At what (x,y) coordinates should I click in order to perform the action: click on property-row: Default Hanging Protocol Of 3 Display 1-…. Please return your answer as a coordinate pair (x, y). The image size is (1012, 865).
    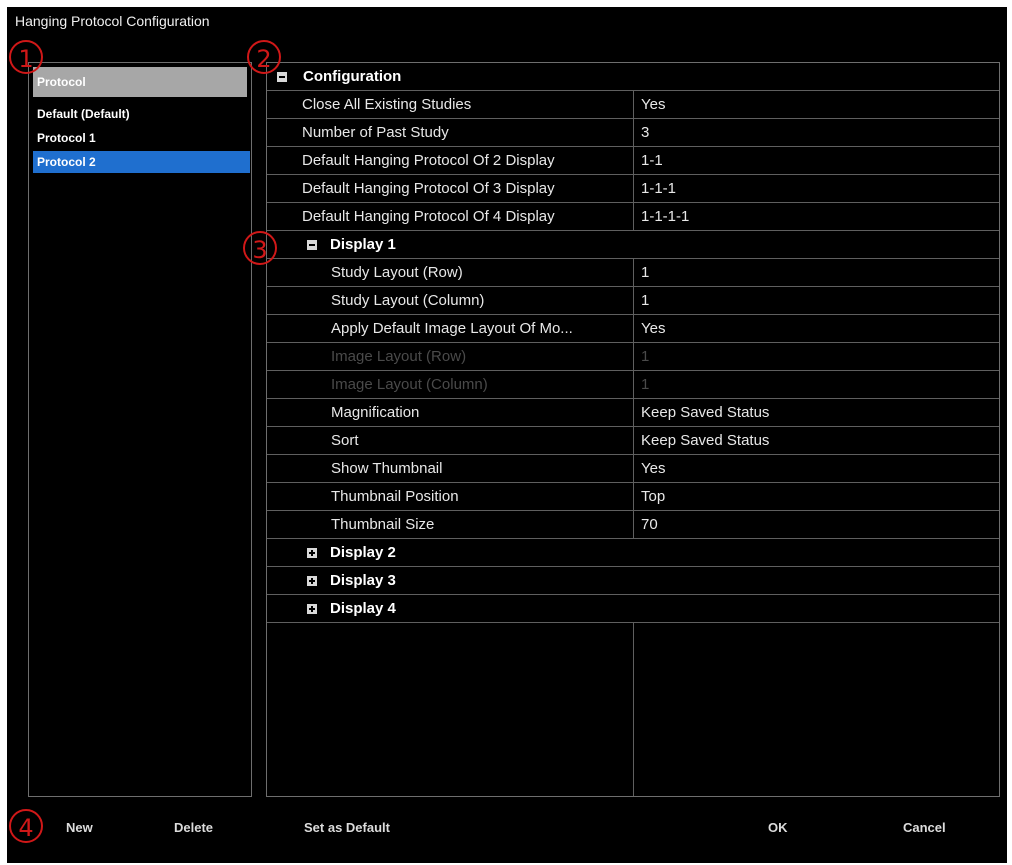
    Looking at the image, I should click on (633, 189).